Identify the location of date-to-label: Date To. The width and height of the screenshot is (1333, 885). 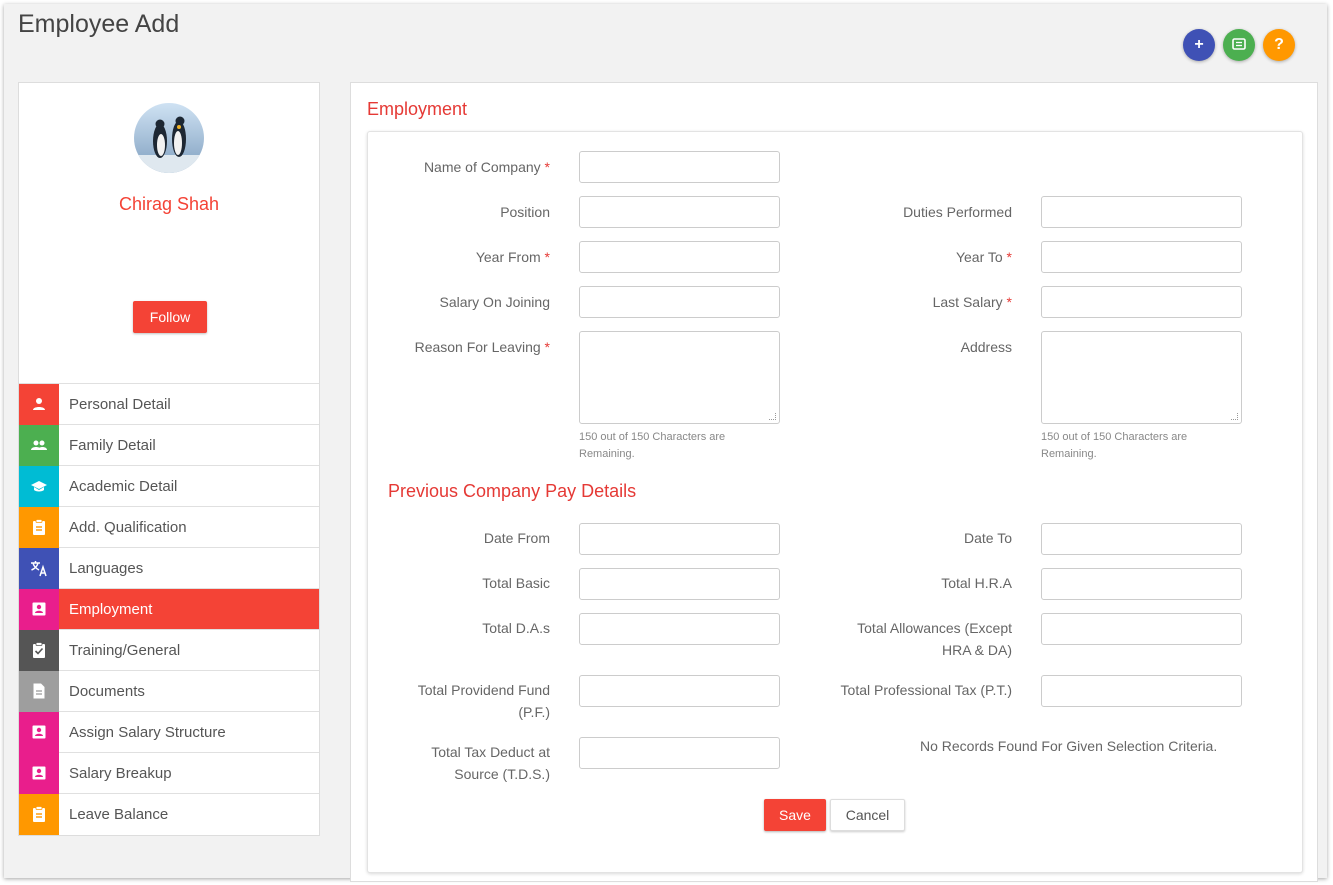
(988, 538).